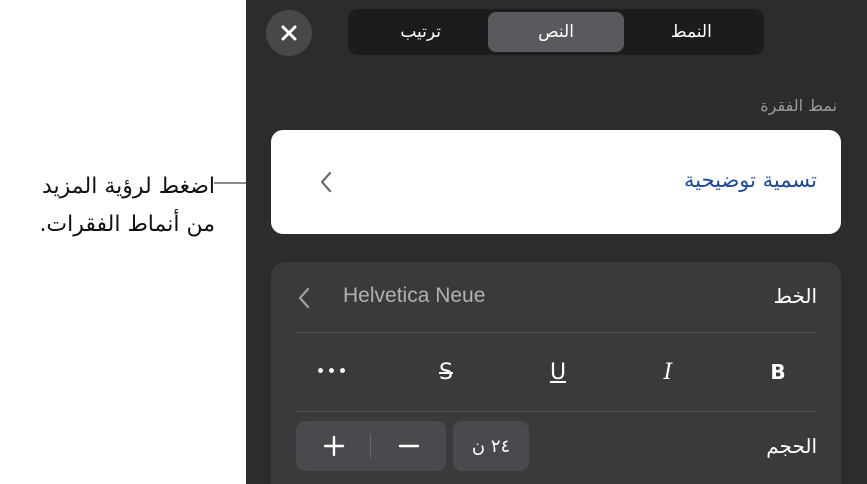 The image size is (867, 484). Describe the element at coordinates (750, 180) in the screenshot. I see `paragraph-style-name: تسمية توضيحية` at that location.